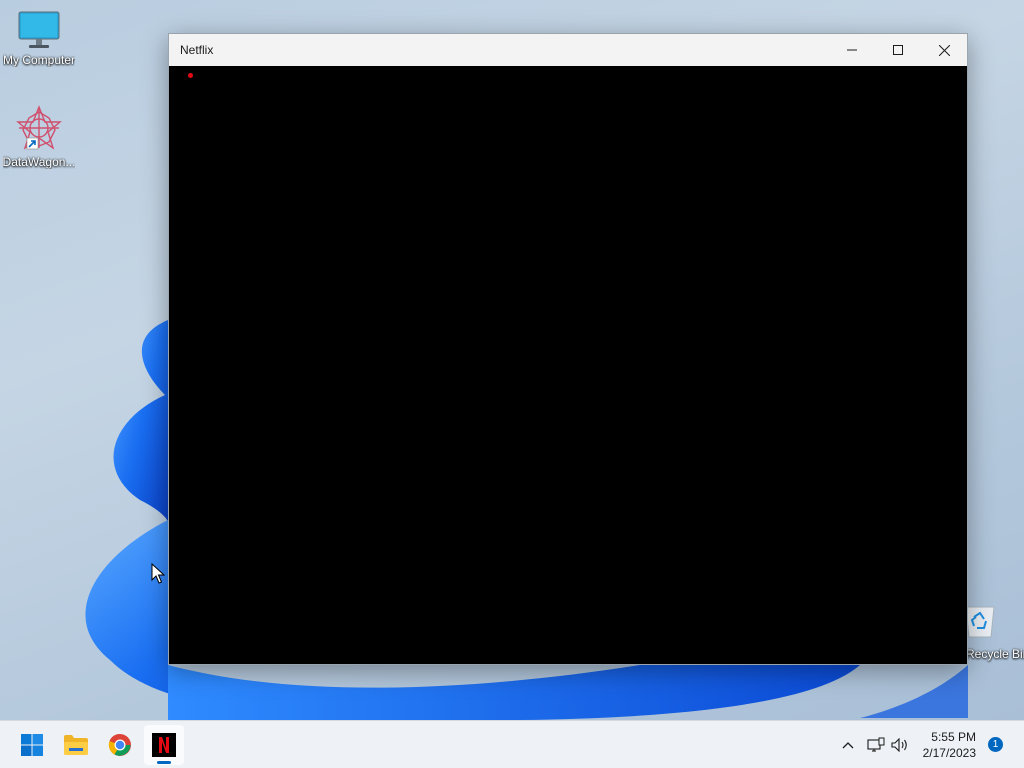 The height and width of the screenshot is (768, 1024). I want to click on clock-time: 5:55 PM, so click(953, 737).